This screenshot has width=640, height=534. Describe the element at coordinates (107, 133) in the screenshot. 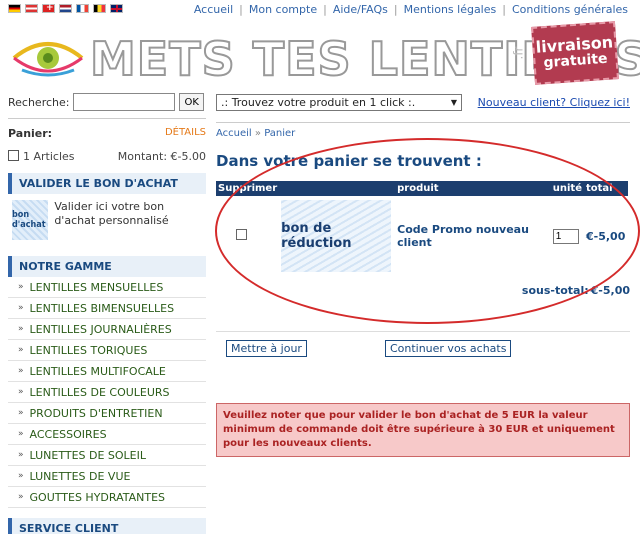

I see `cart-summary-header: Panier: DÉTAILS` at that location.